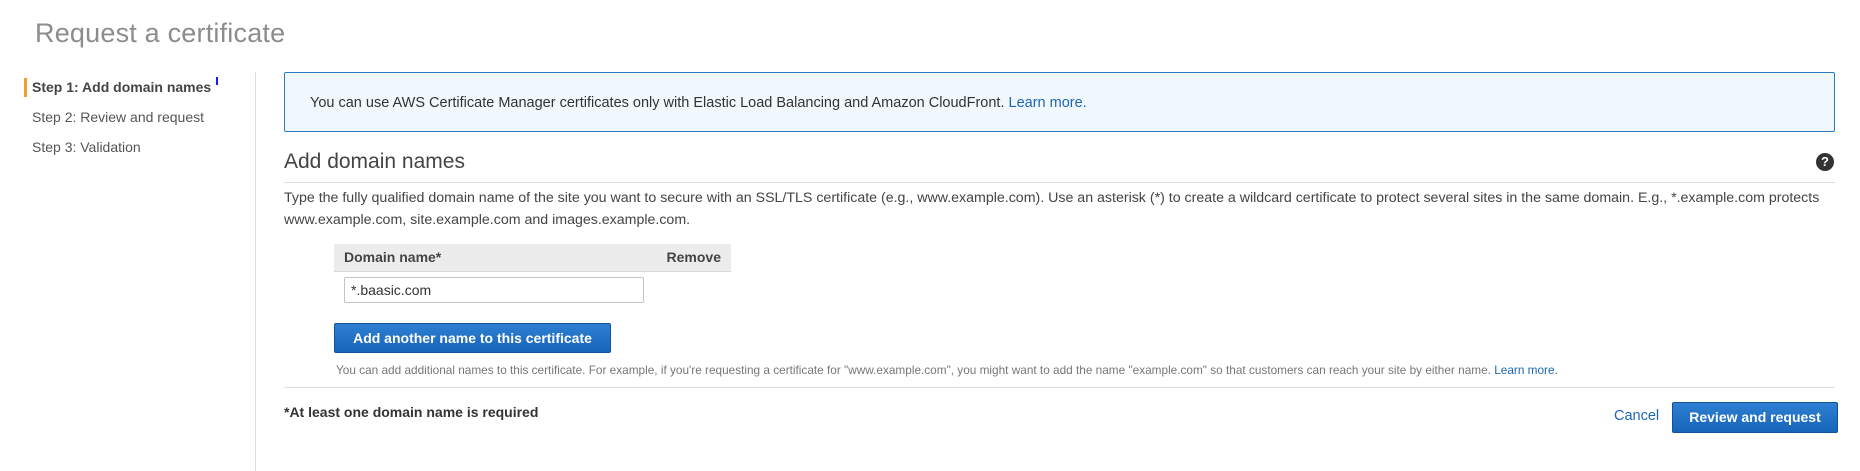 This screenshot has height=471, width=1860. Describe the element at coordinates (472, 338) in the screenshot. I see `add-another-name-button: Add another name to this certificate` at that location.